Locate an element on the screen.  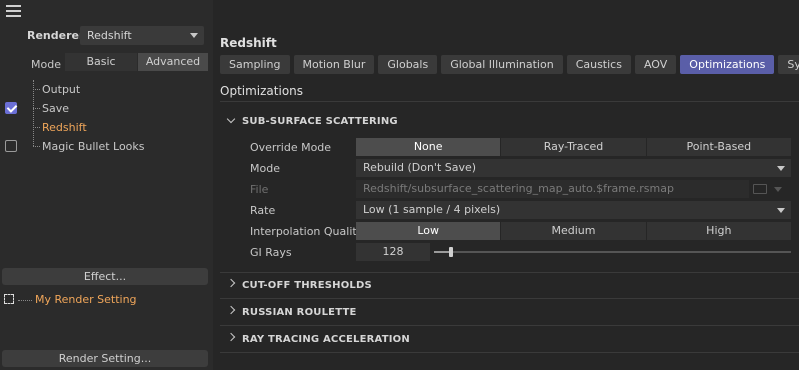
tree-item-label: Output is located at coordinates (61, 89).